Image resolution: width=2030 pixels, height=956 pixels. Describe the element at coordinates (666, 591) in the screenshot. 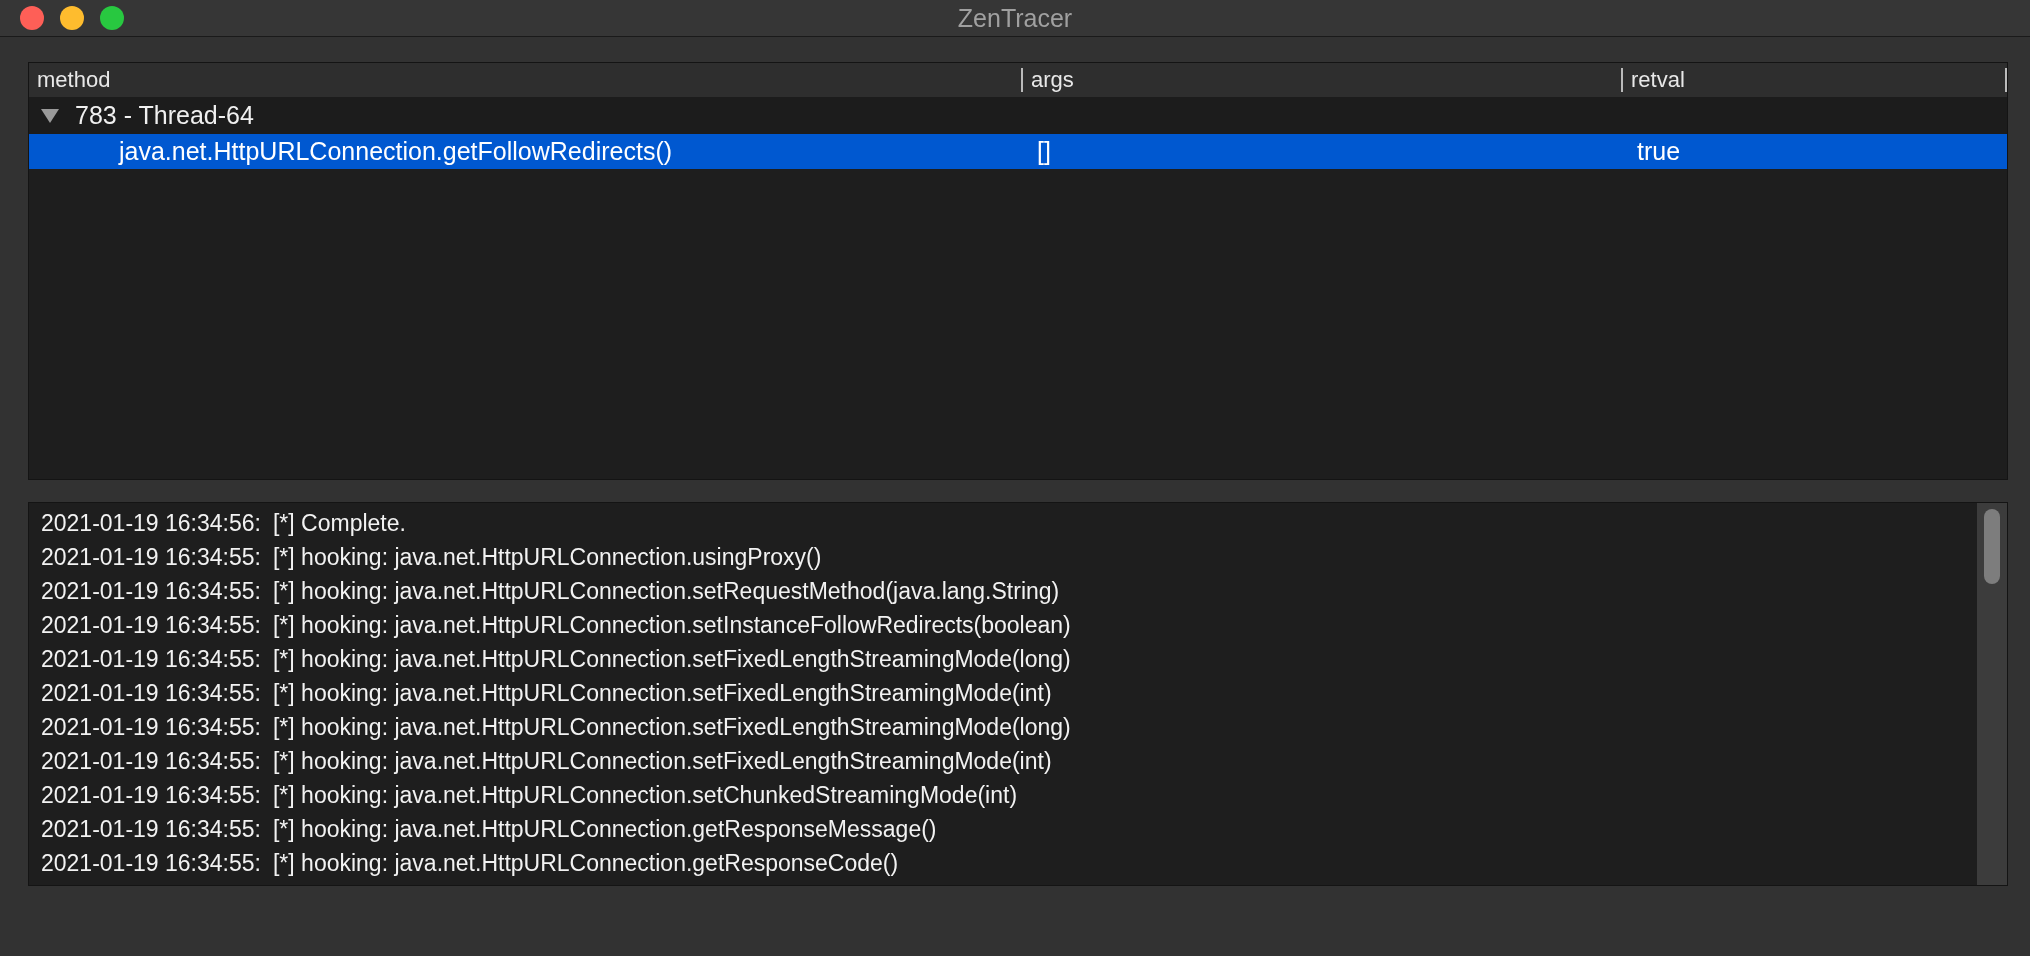

I see `log-message: [*] hooking: java.net.HttpURLConnection.setRequestMethod(java.lang.String)` at that location.